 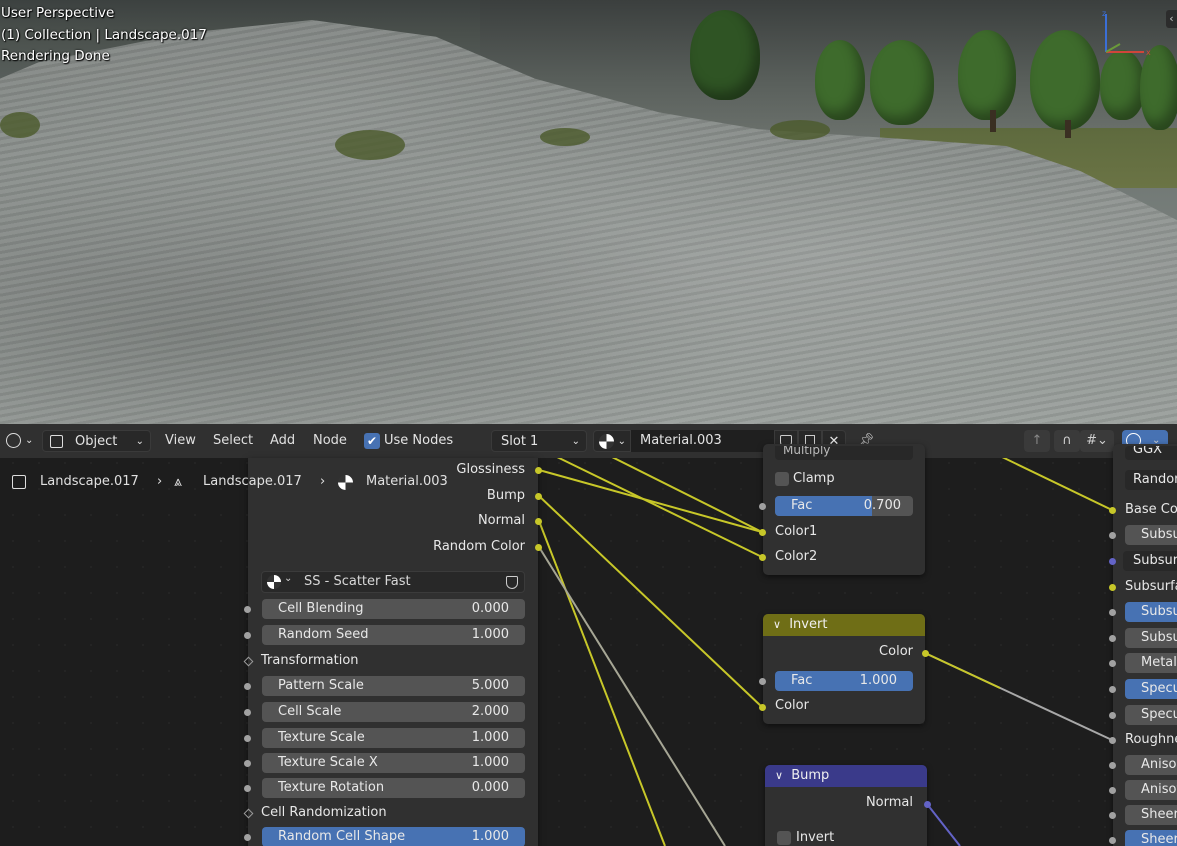 What do you see at coordinates (538, 496) in the screenshot?
I see `socket-bump` at bounding box center [538, 496].